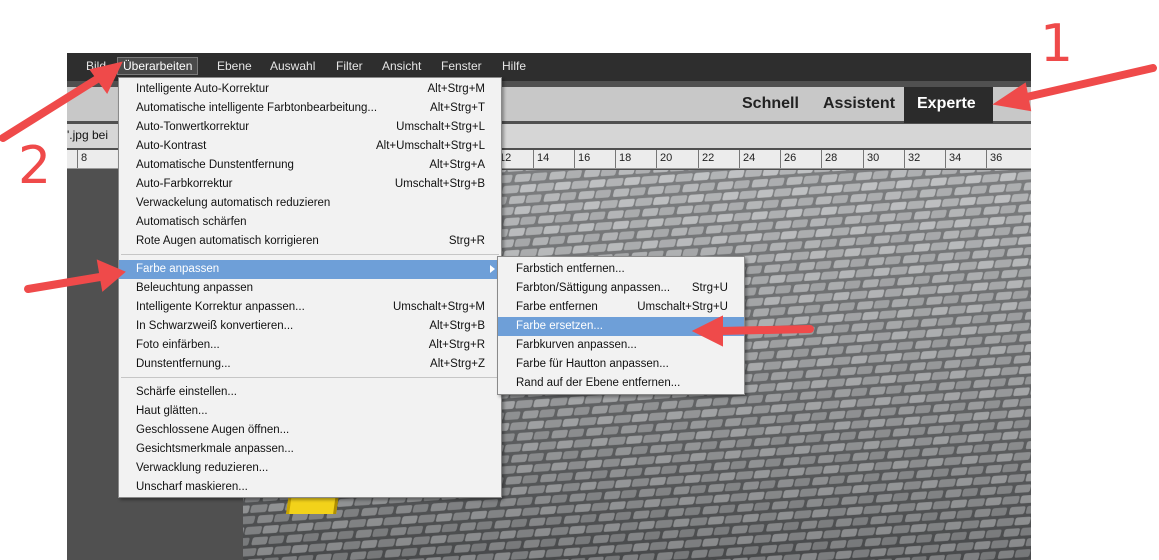 Image resolution: width=1159 pixels, height=560 pixels. What do you see at coordinates (621, 288) in the screenshot?
I see `submenu-item-farbton-saettigung: Farbton/Sättigung anpassen... Strg+U` at bounding box center [621, 288].